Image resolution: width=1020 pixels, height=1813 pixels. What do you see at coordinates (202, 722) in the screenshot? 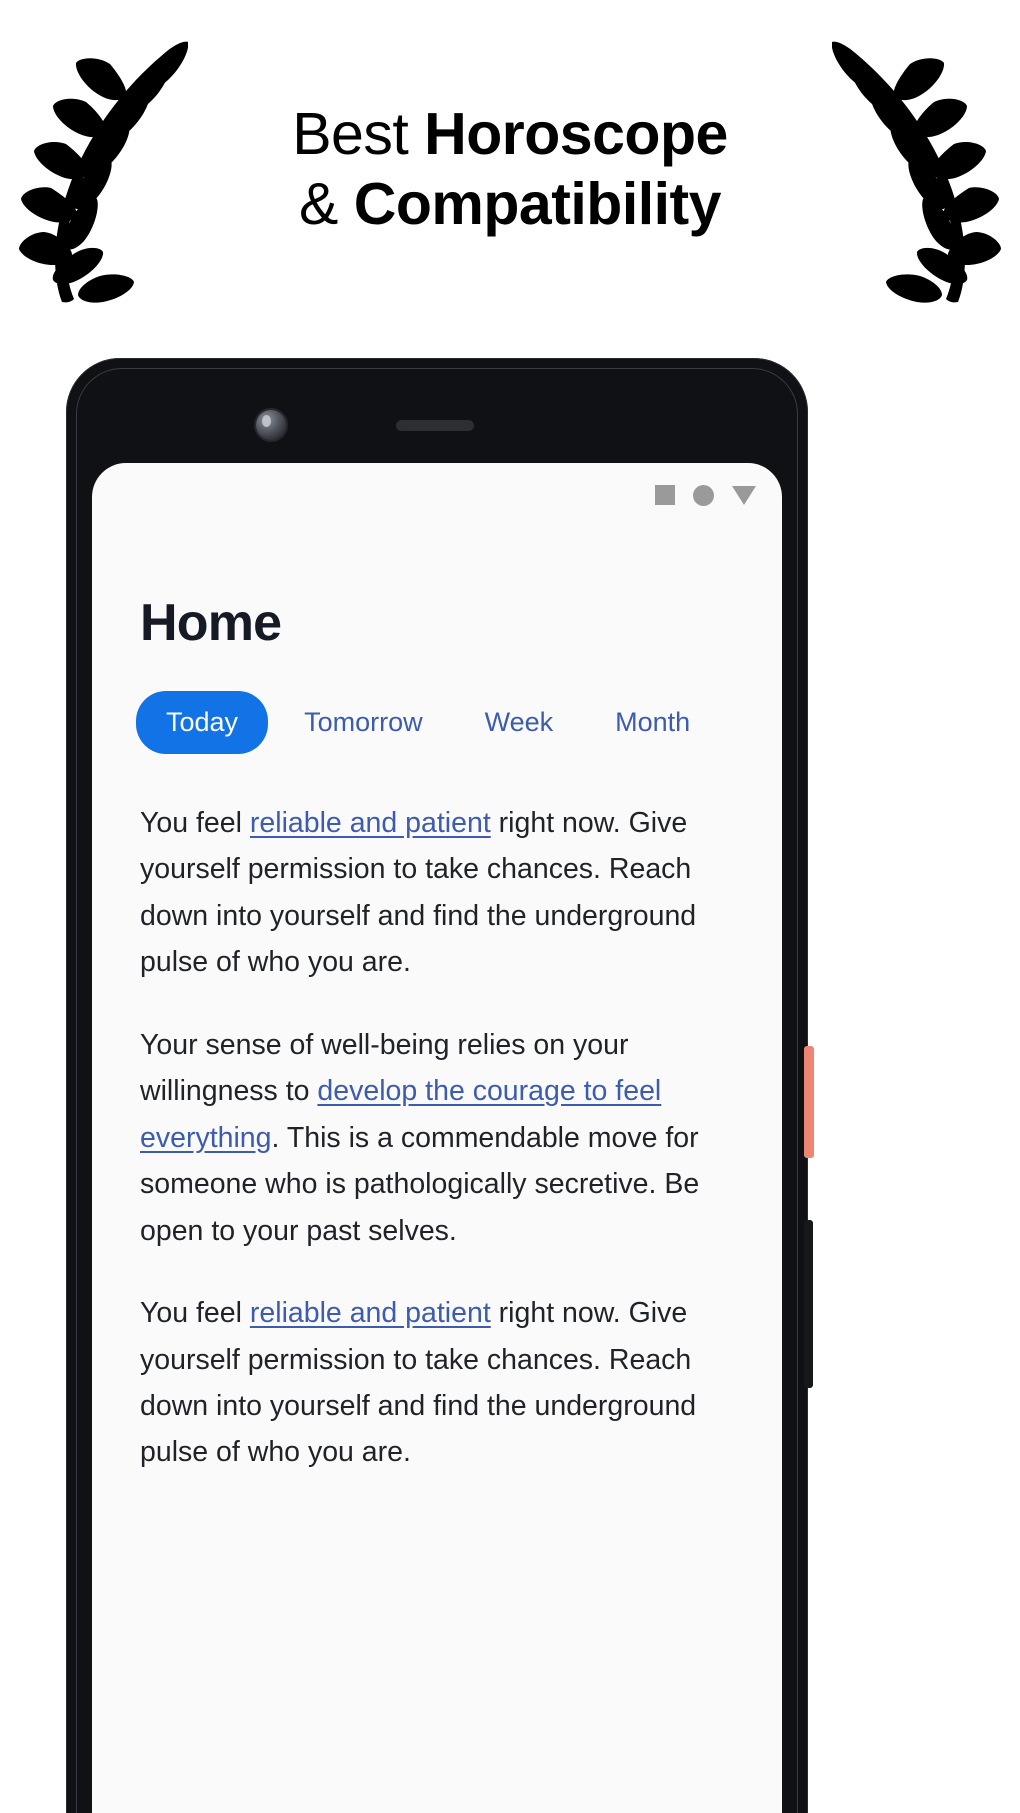
I see `tab-today: Today` at bounding box center [202, 722].